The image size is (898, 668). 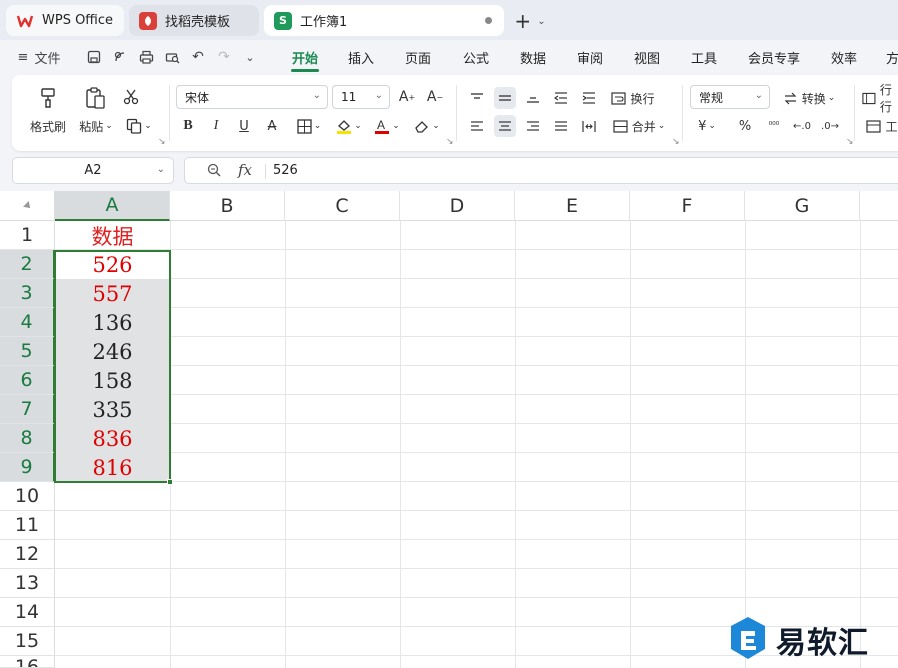 What do you see at coordinates (112, 293) in the screenshot?
I see `cell-a3: 557` at bounding box center [112, 293].